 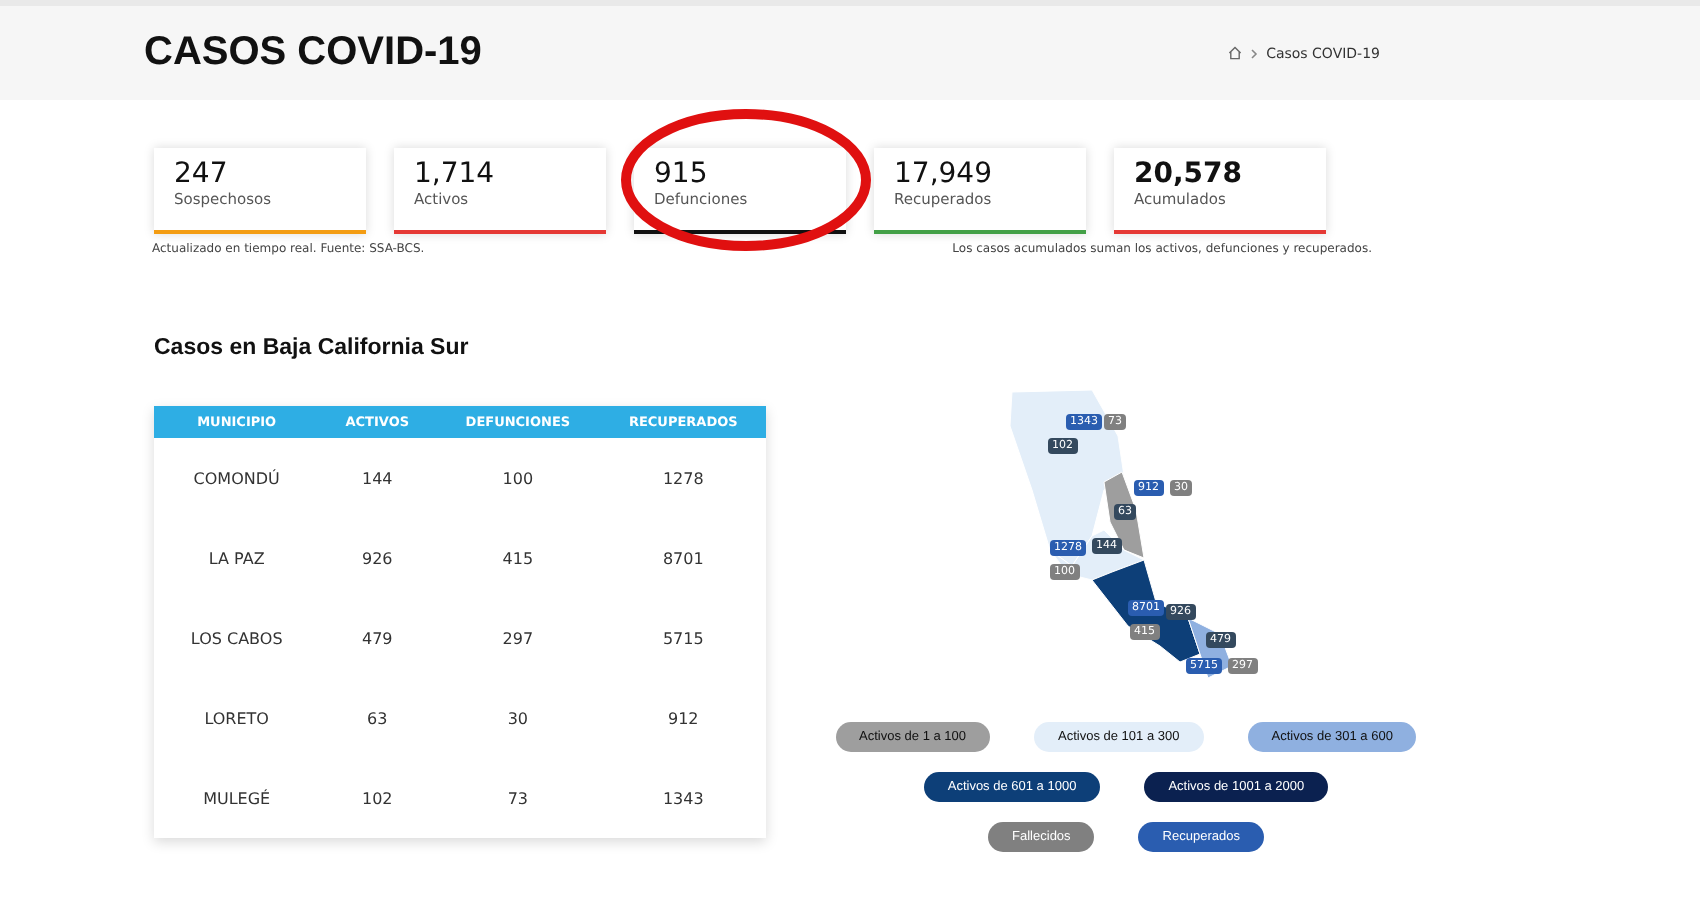 I want to click on table-cell: 30, so click(x=518, y=718).